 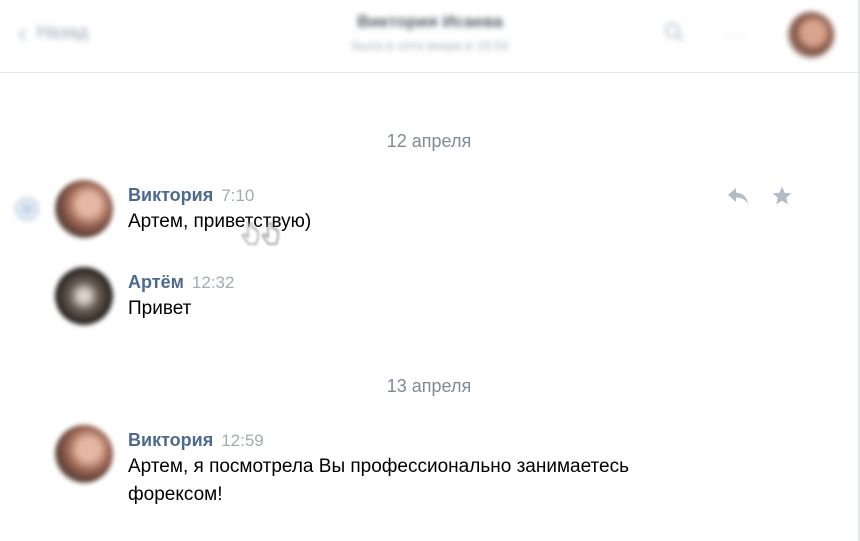 What do you see at coordinates (430, 21) in the screenshot?
I see `chat-name: Виктория Исаева` at bounding box center [430, 21].